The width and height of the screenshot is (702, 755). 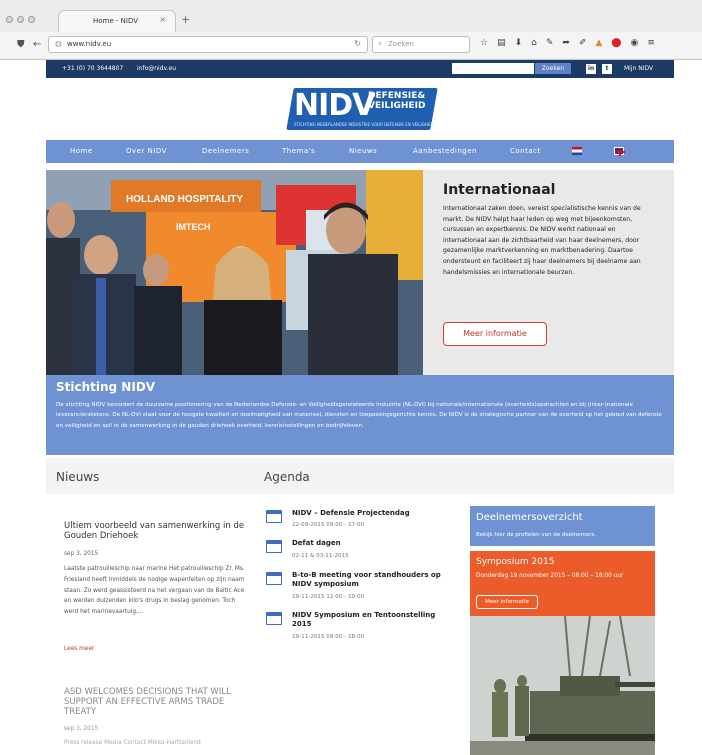 I want to click on browser-toolbar-icons: ☆ ▤ ⬇ ⌂ ✎ ➦ ✐ ▲ ⬤ ◉ ≡, so click(x=567, y=43).